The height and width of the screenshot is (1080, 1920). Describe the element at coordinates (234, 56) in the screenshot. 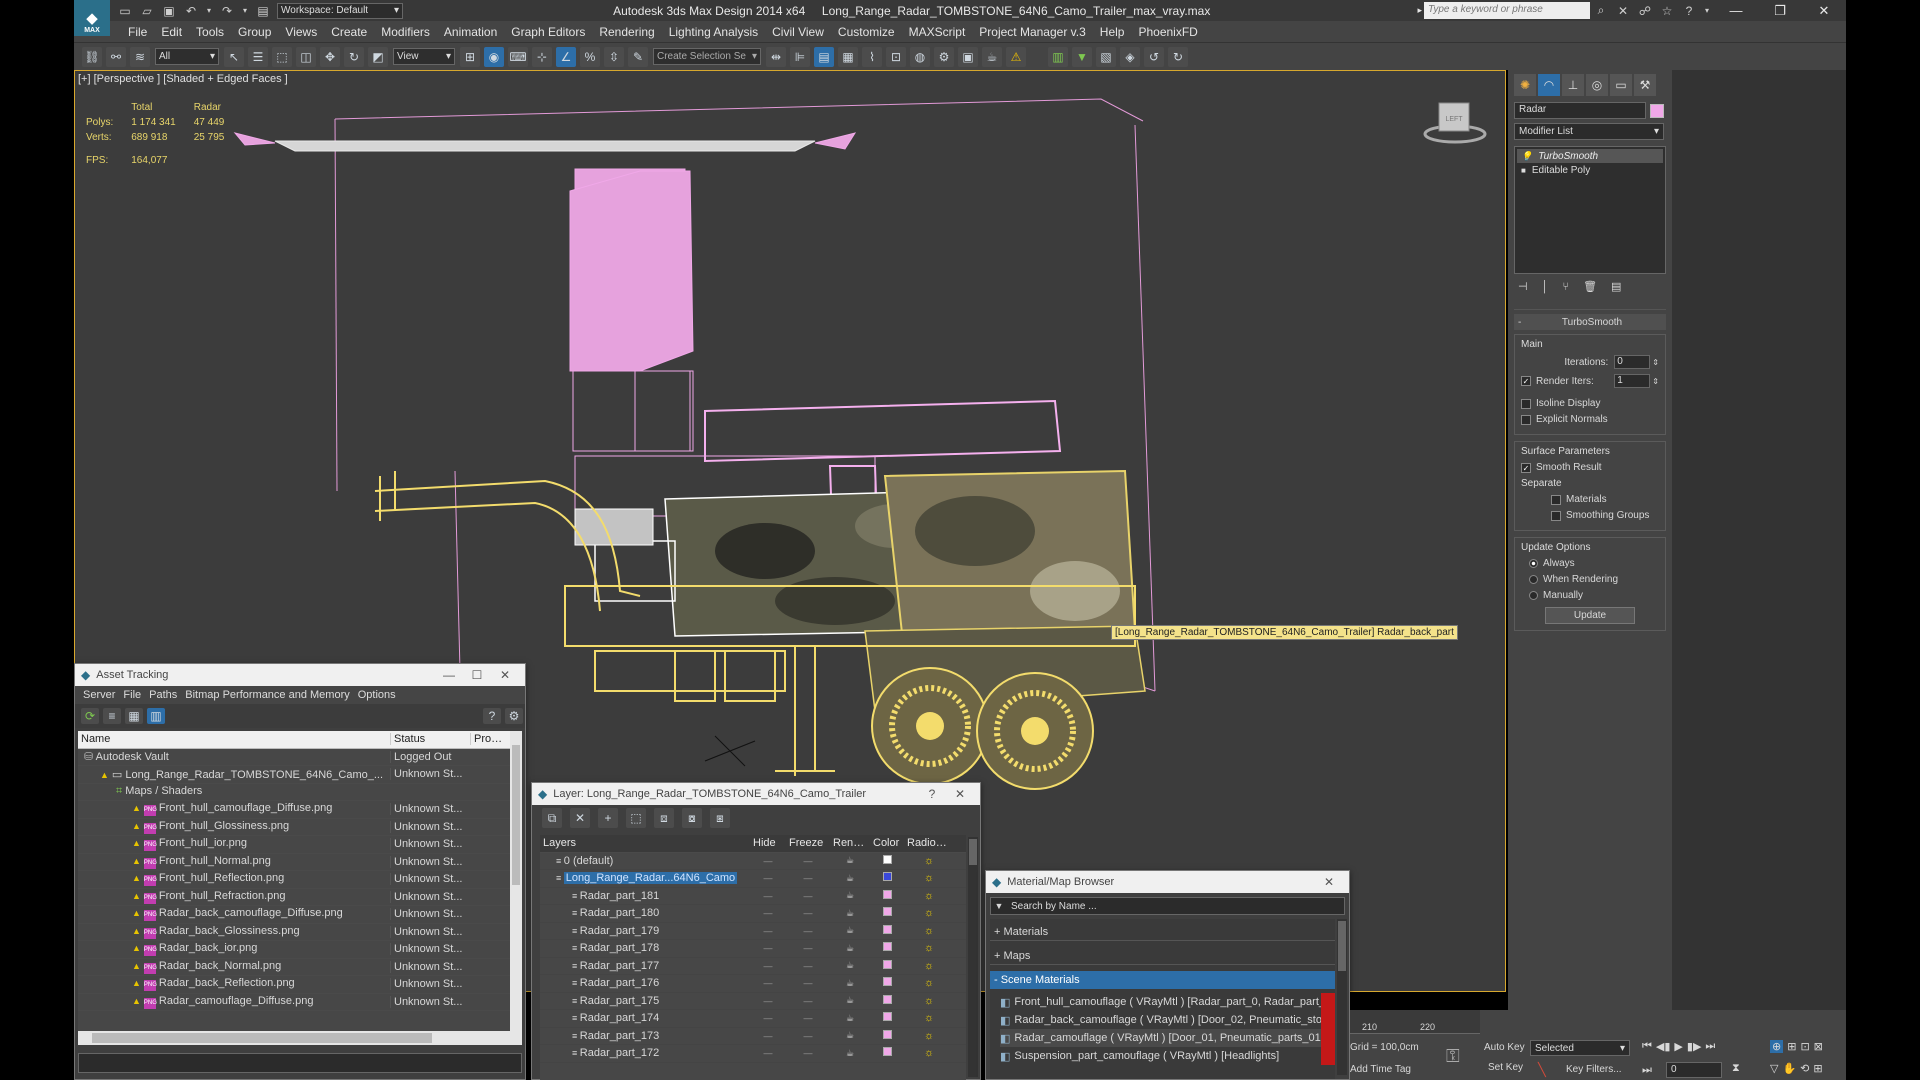

I see `select-object-icon: ↖` at that location.